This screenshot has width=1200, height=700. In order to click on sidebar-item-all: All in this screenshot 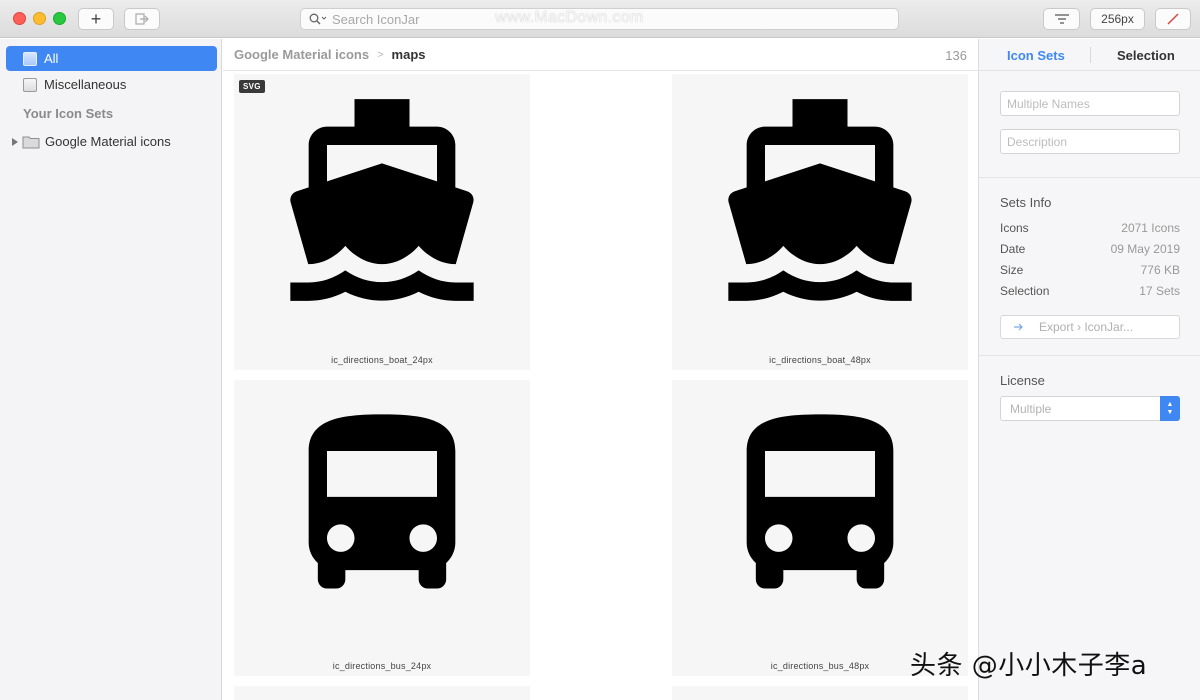, I will do `click(111, 58)`.